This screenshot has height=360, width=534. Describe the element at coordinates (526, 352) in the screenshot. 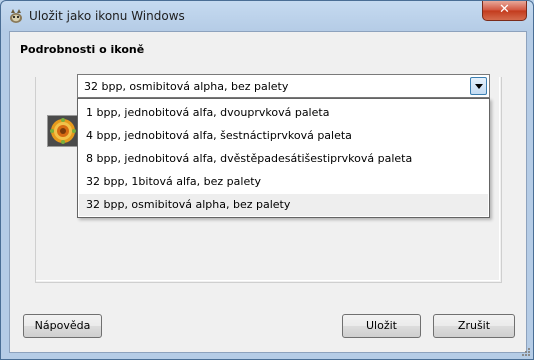

I see `resize-grip-icon` at that location.